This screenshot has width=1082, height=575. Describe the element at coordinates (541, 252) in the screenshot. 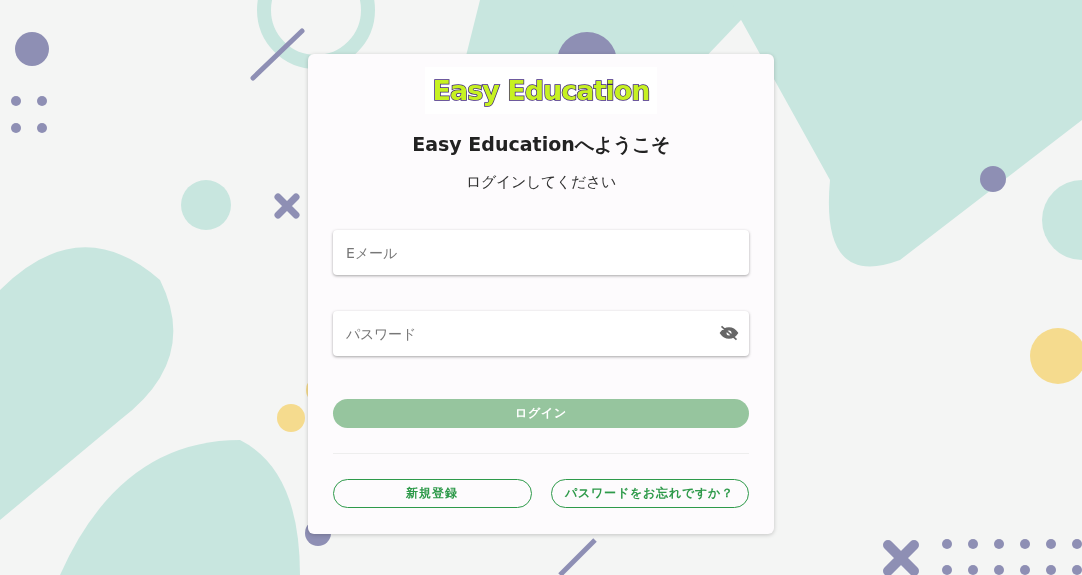

I see `email-field: Eメール` at that location.